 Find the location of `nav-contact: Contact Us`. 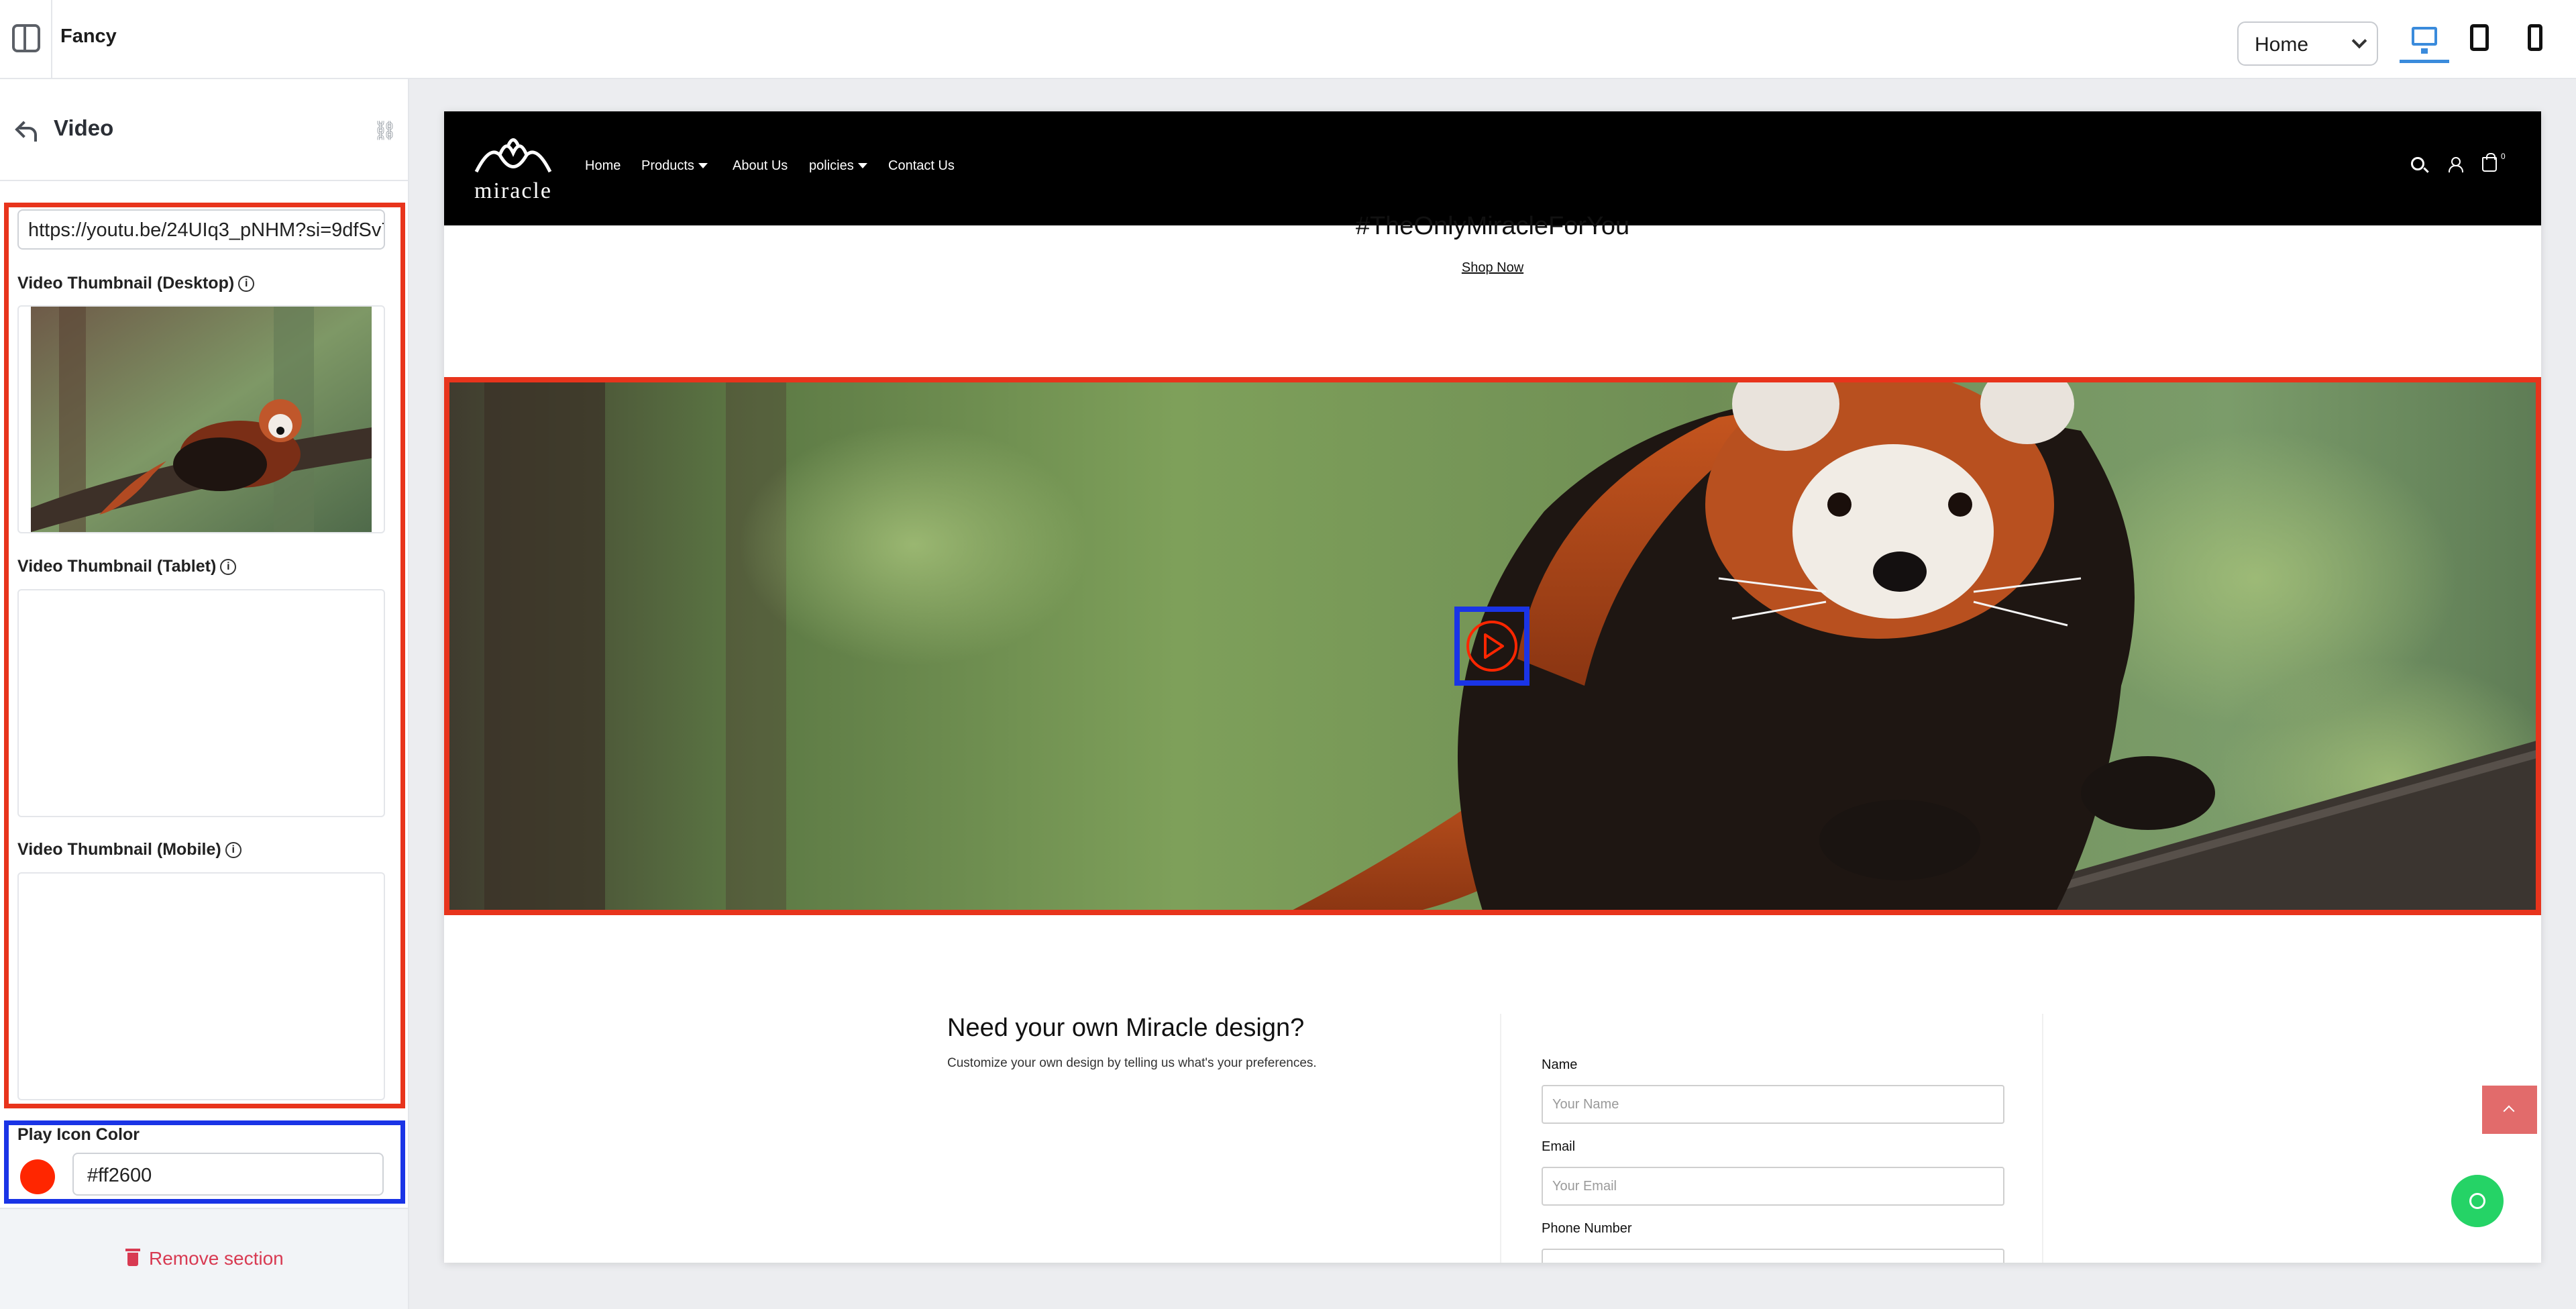

nav-contact: Contact Us is located at coordinates (921, 166).